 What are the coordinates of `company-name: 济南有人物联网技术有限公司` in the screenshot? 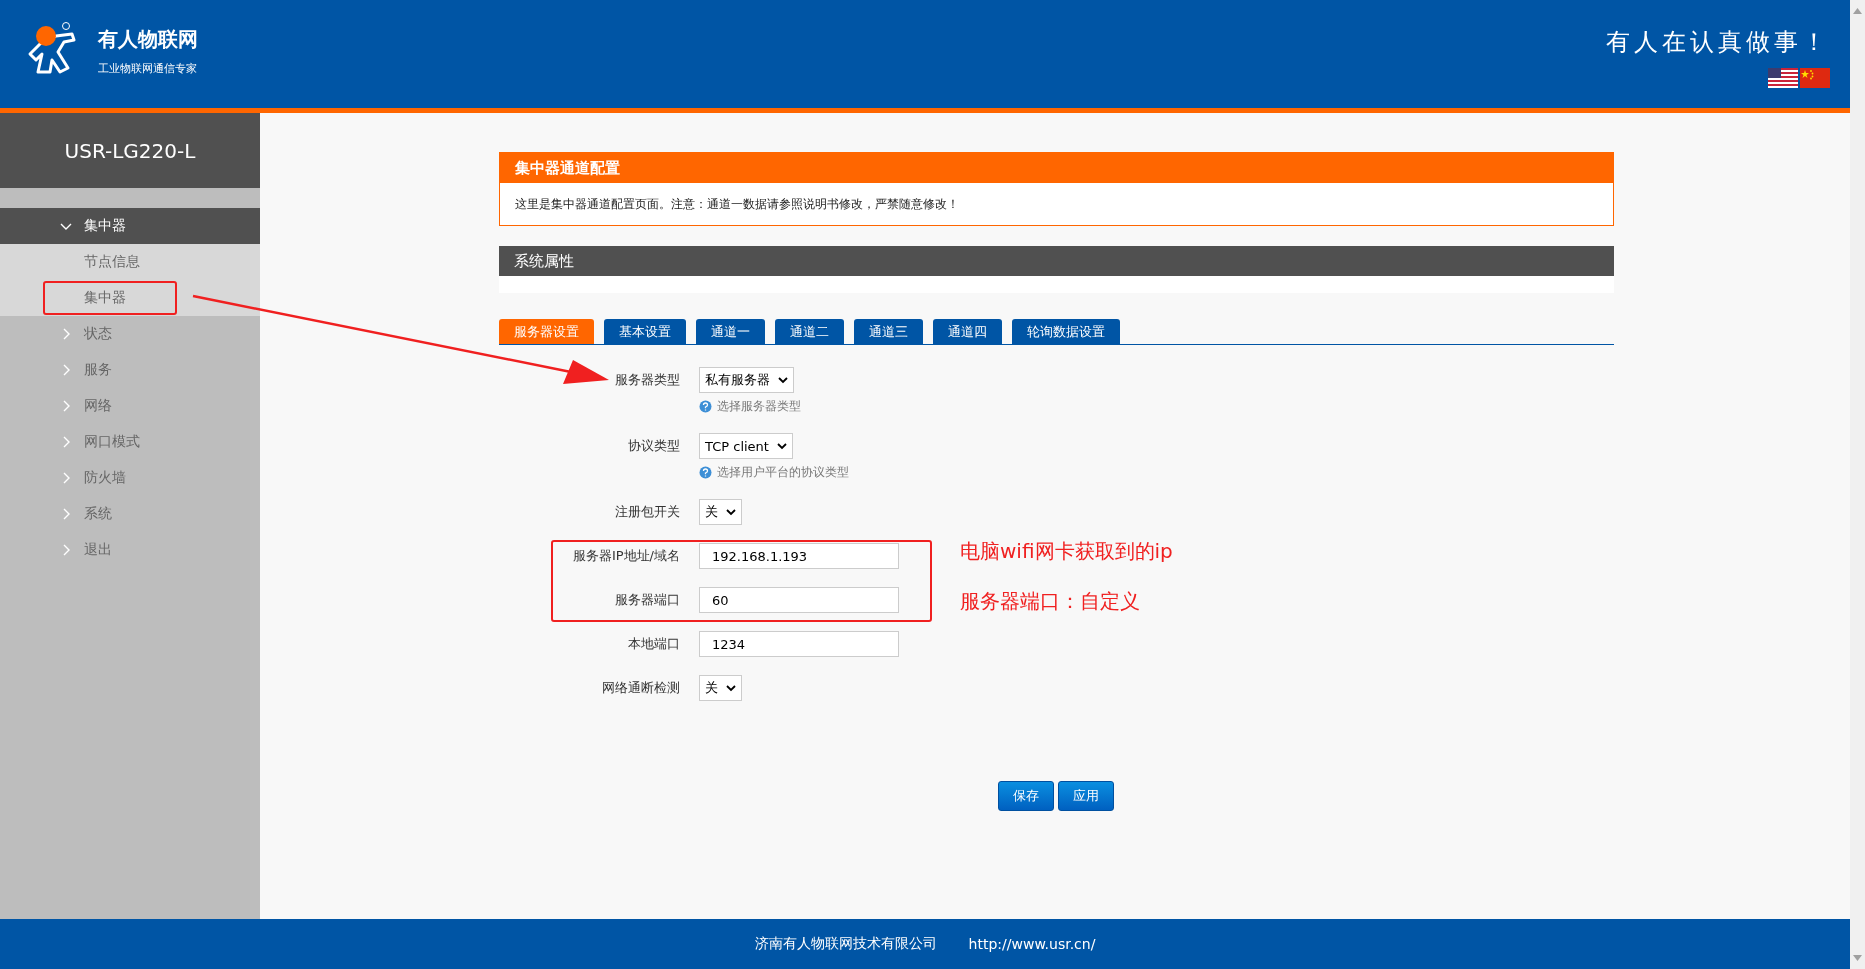 It's located at (845, 944).